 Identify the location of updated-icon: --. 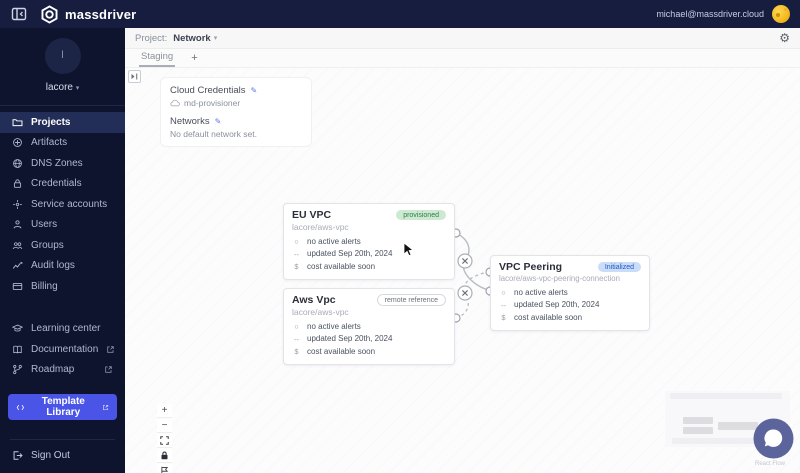
(296, 254).